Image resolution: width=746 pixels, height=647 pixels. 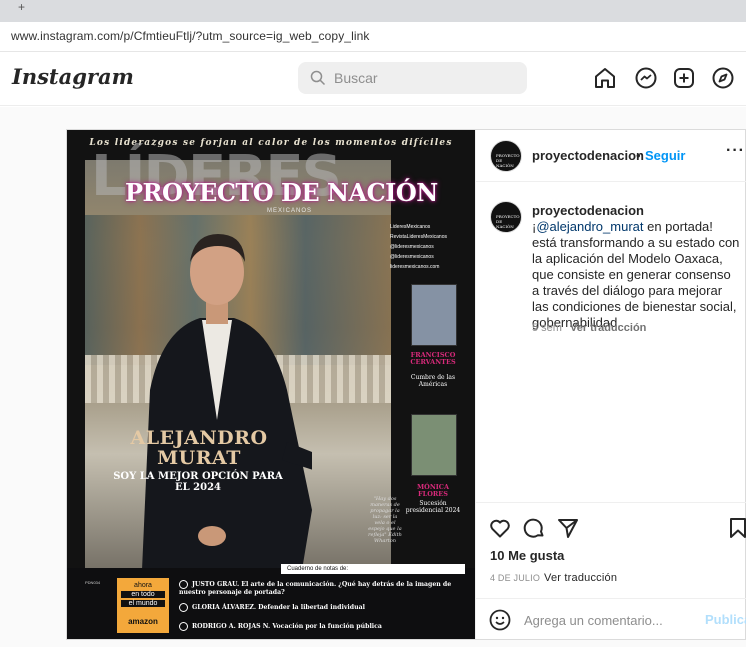 I want to click on save-bookmark-icon, so click(x=736, y=528).